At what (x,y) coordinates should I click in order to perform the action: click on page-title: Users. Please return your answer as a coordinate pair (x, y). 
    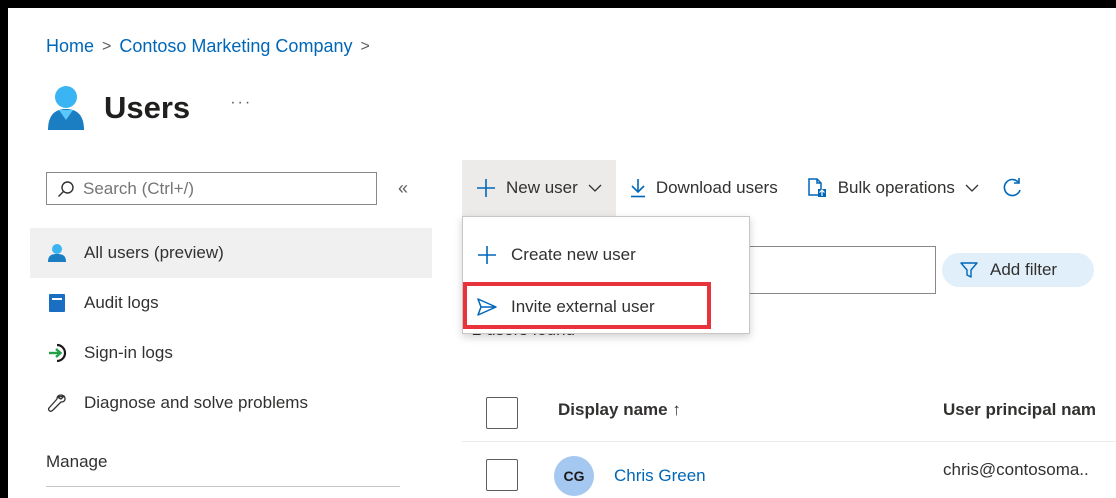
    Looking at the image, I should click on (147, 107).